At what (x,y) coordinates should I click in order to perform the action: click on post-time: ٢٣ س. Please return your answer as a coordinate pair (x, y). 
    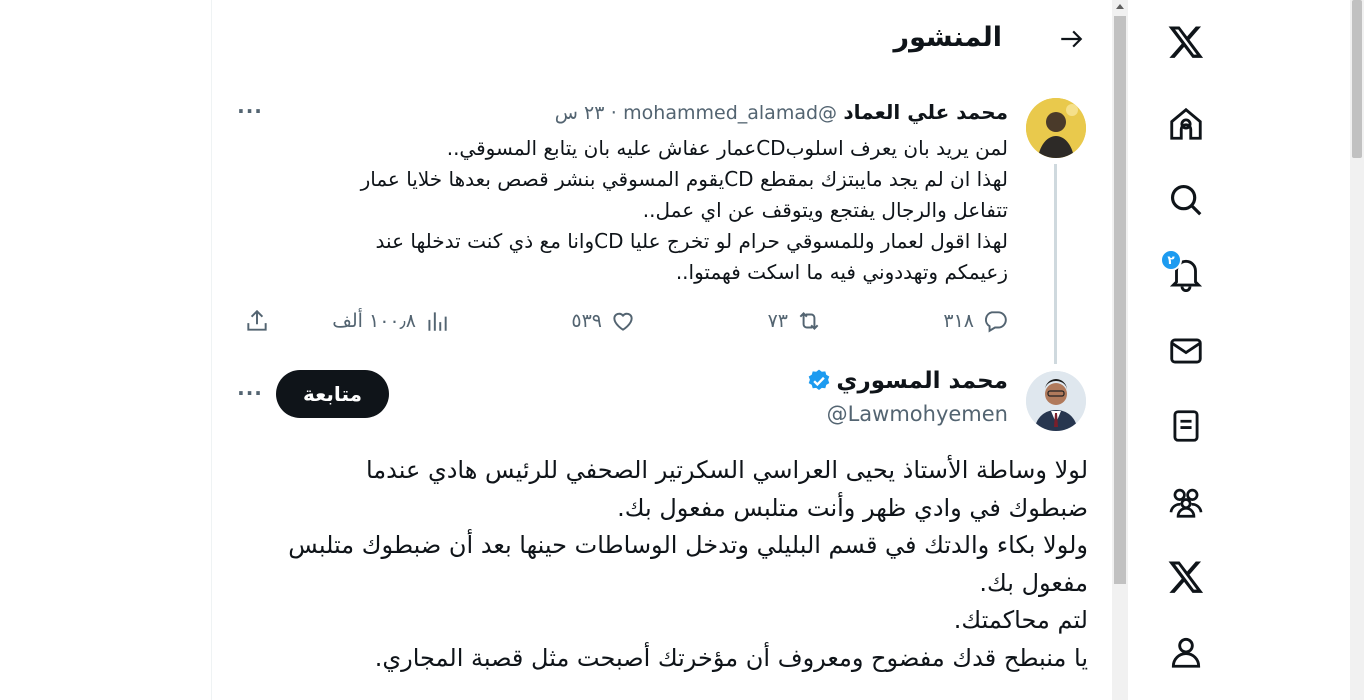
    Looking at the image, I should click on (580, 113).